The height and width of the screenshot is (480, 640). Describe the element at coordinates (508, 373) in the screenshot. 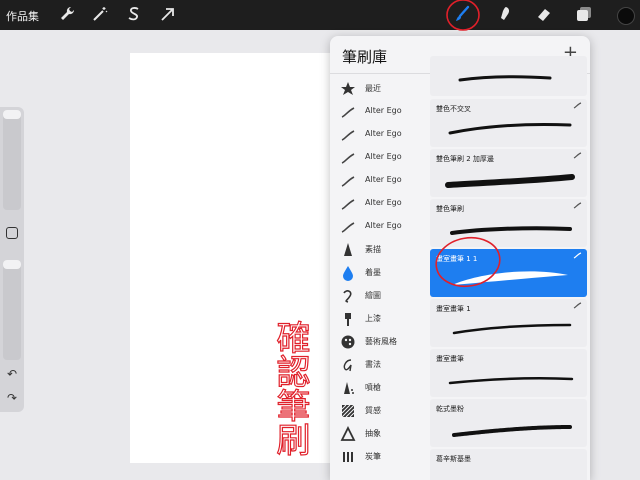

I see `brush-item: 畫室畫筆` at that location.